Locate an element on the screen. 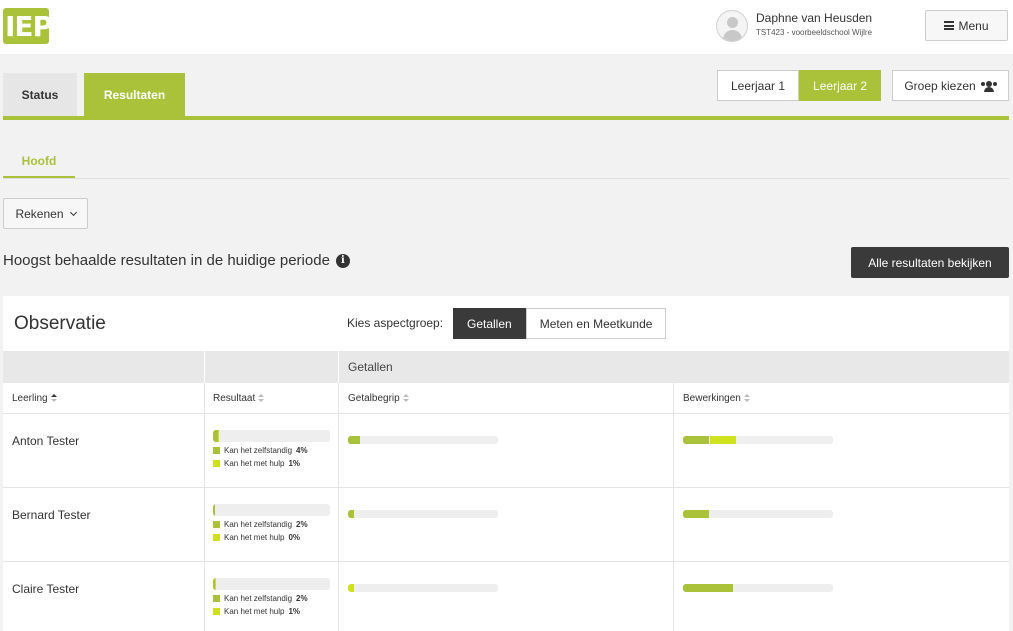  column-header-label: Getalbegrip is located at coordinates (374, 398).